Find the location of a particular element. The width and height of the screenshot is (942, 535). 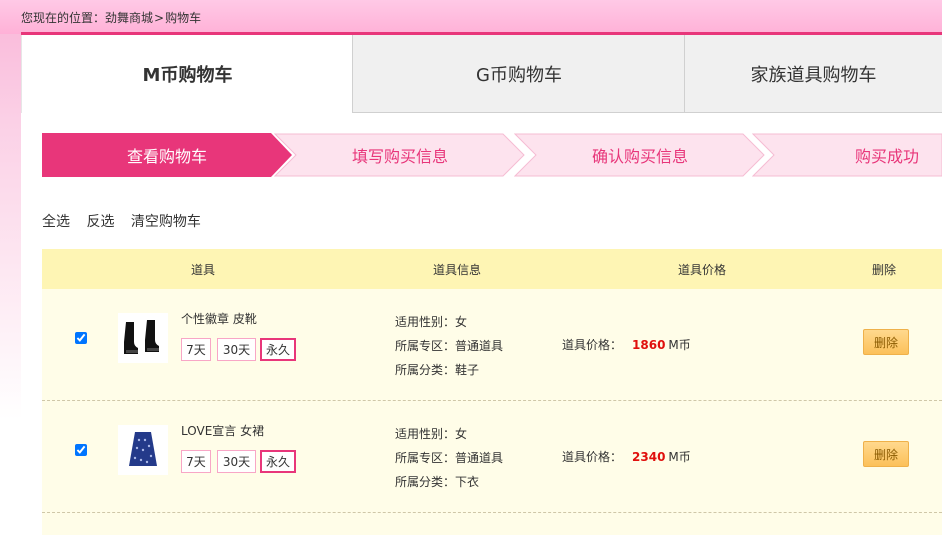

item-price: 道具价格： 1860 M币 is located at coordinates (626, 344).